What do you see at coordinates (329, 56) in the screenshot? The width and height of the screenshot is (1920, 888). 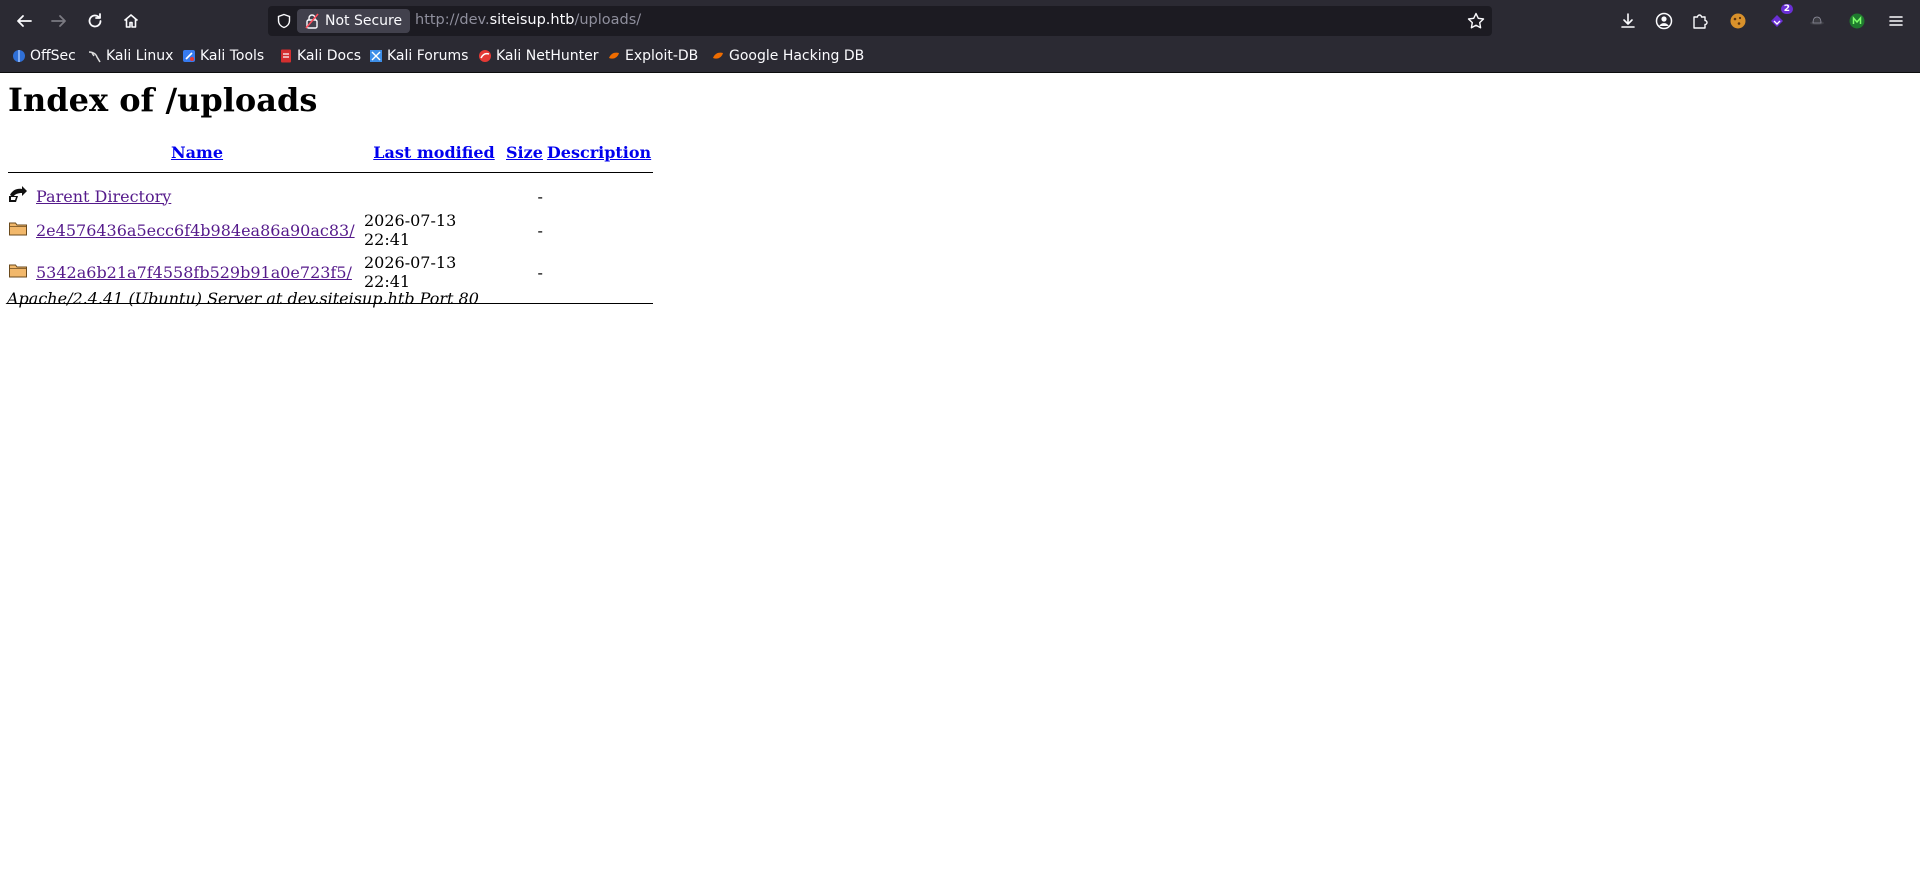 I see `bookmark-label: Kali Docs` at bounding box center [329, 56].